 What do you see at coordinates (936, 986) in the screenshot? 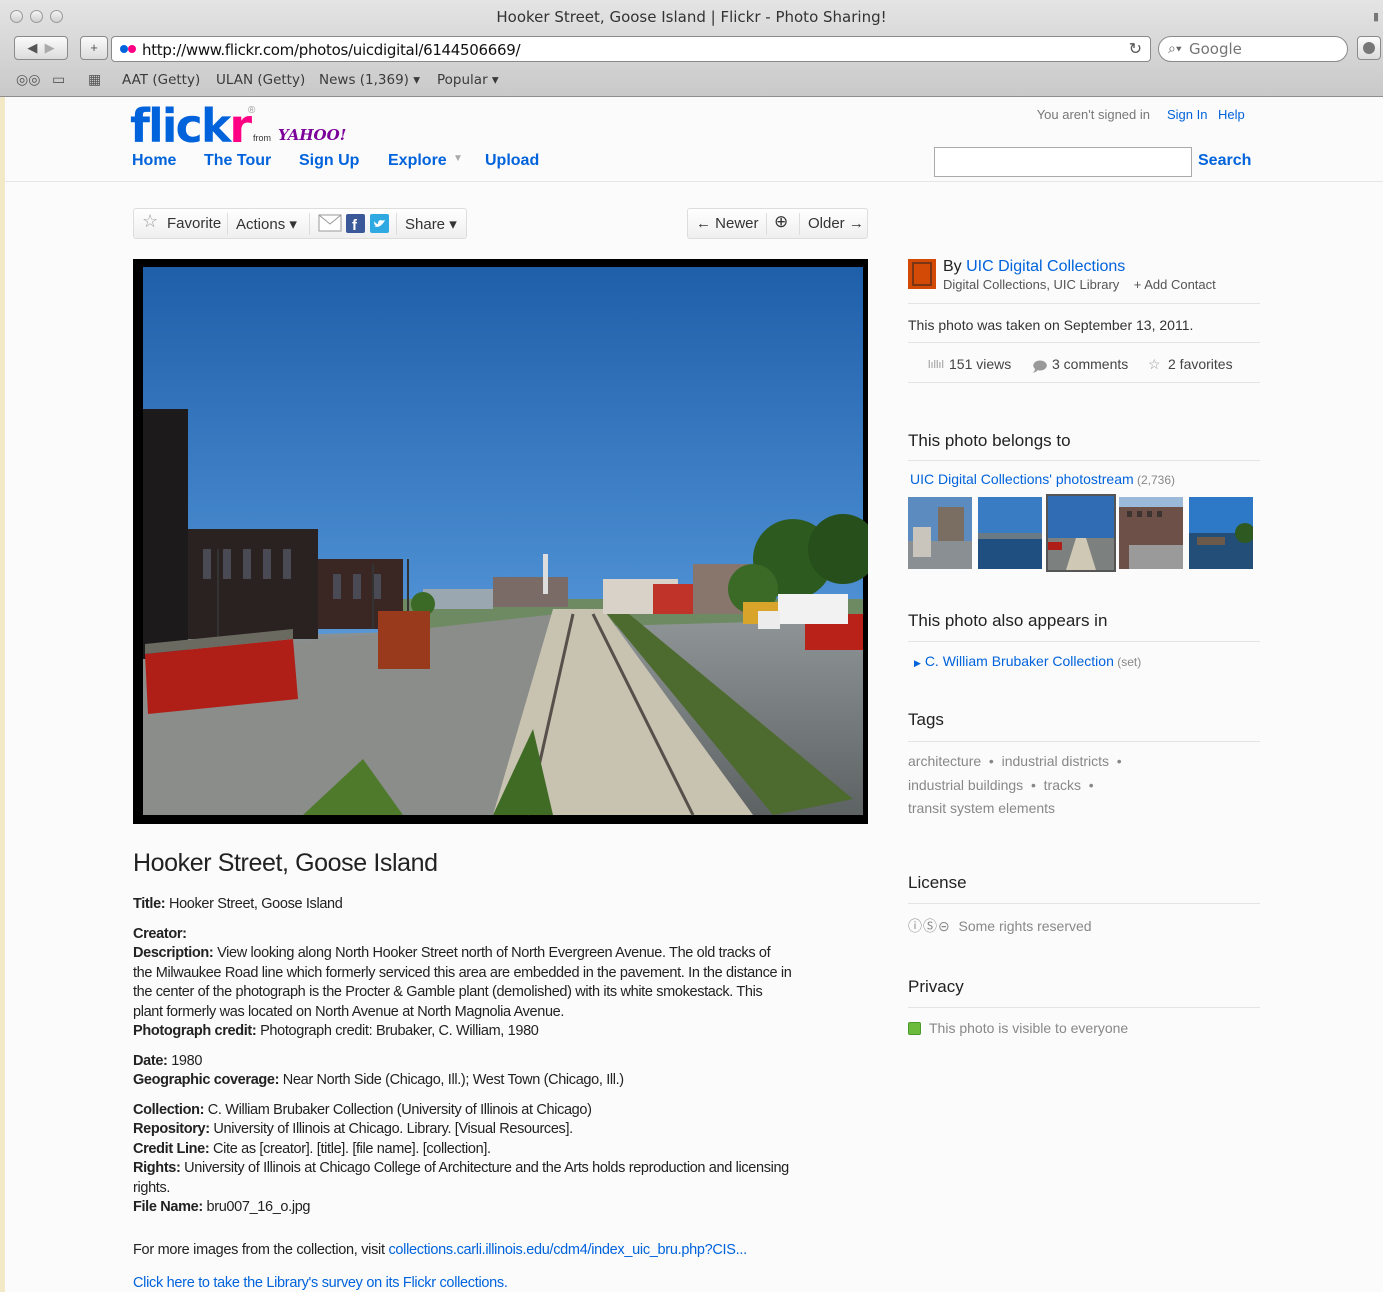
I see `privacy-heading: Privacy` at bounding box center [936, 986].